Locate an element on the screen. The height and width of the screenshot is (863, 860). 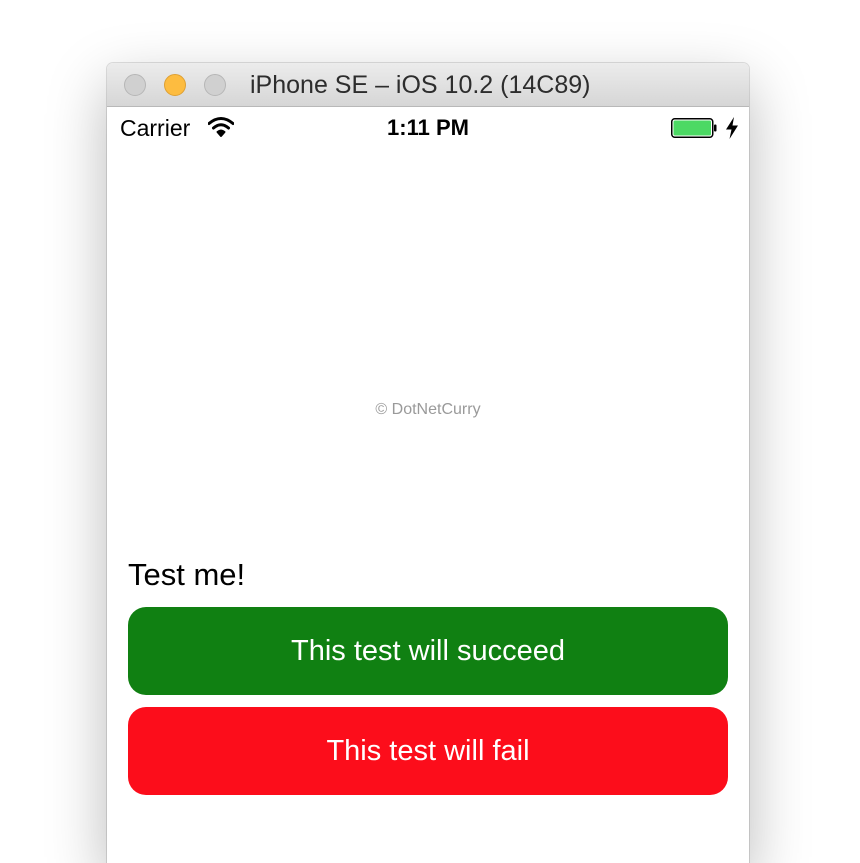
status-bar: Carrier 1:11 PM is located at coordinates (428, 128).